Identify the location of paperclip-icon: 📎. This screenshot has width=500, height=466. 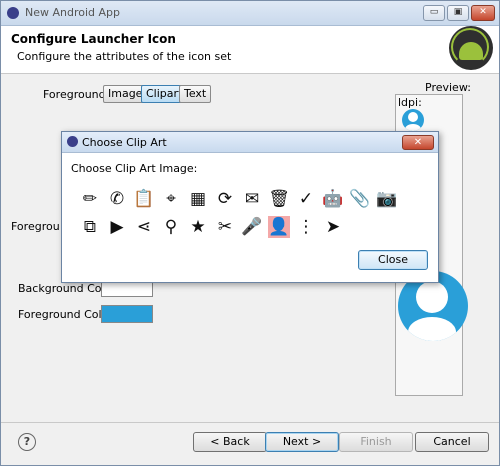
(360, 199).